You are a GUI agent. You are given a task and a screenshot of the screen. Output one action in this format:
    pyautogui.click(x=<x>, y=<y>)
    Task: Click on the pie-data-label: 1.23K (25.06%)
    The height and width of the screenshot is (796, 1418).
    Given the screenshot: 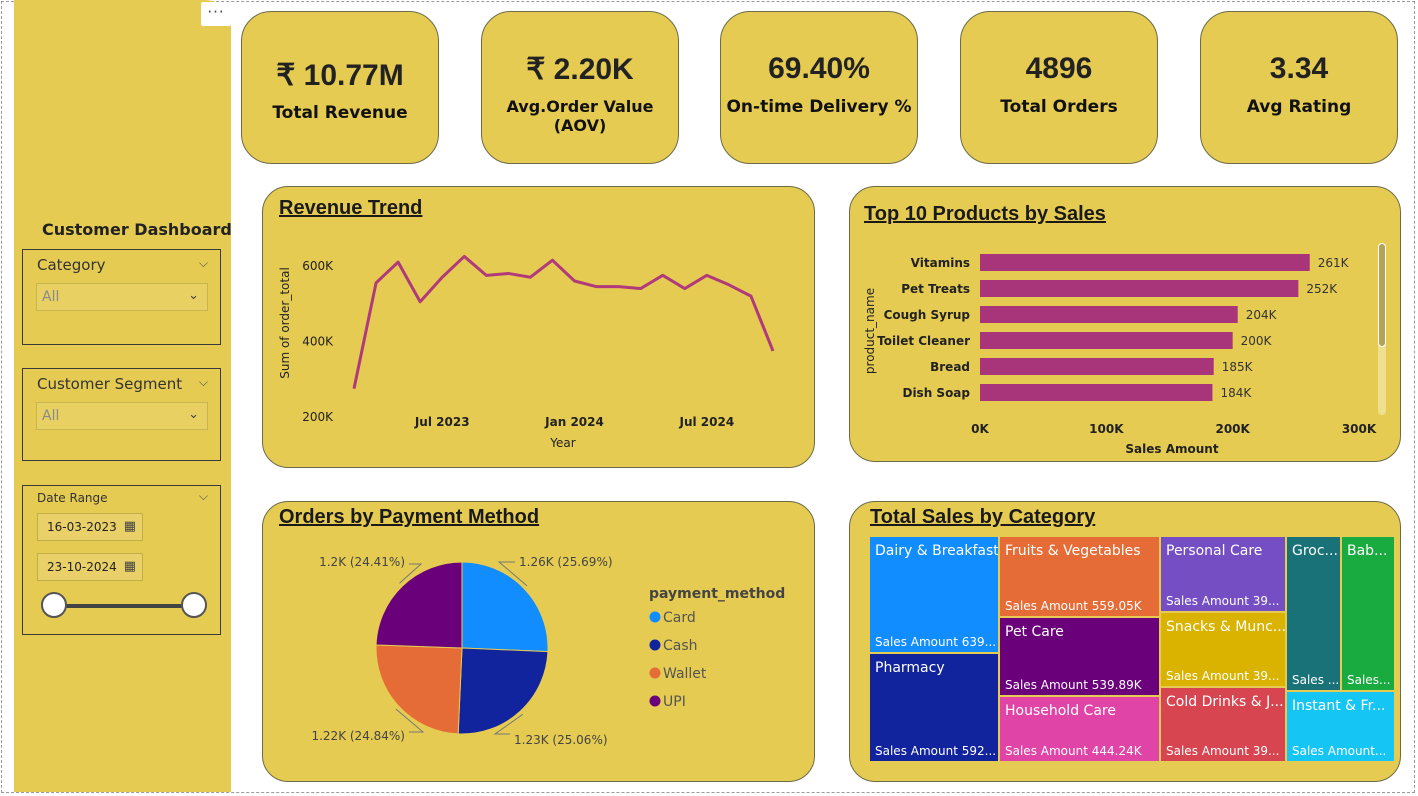 What is the action you would take?
    pyautogui.click(x=561, y=740)
    